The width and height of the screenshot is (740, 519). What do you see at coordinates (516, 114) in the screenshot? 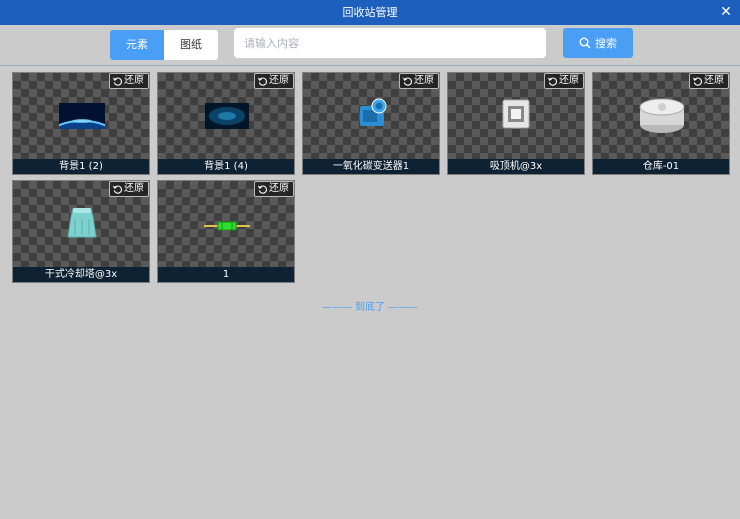
I see `ceiling-unit-thumbnail` at bounding box center [516, 114].